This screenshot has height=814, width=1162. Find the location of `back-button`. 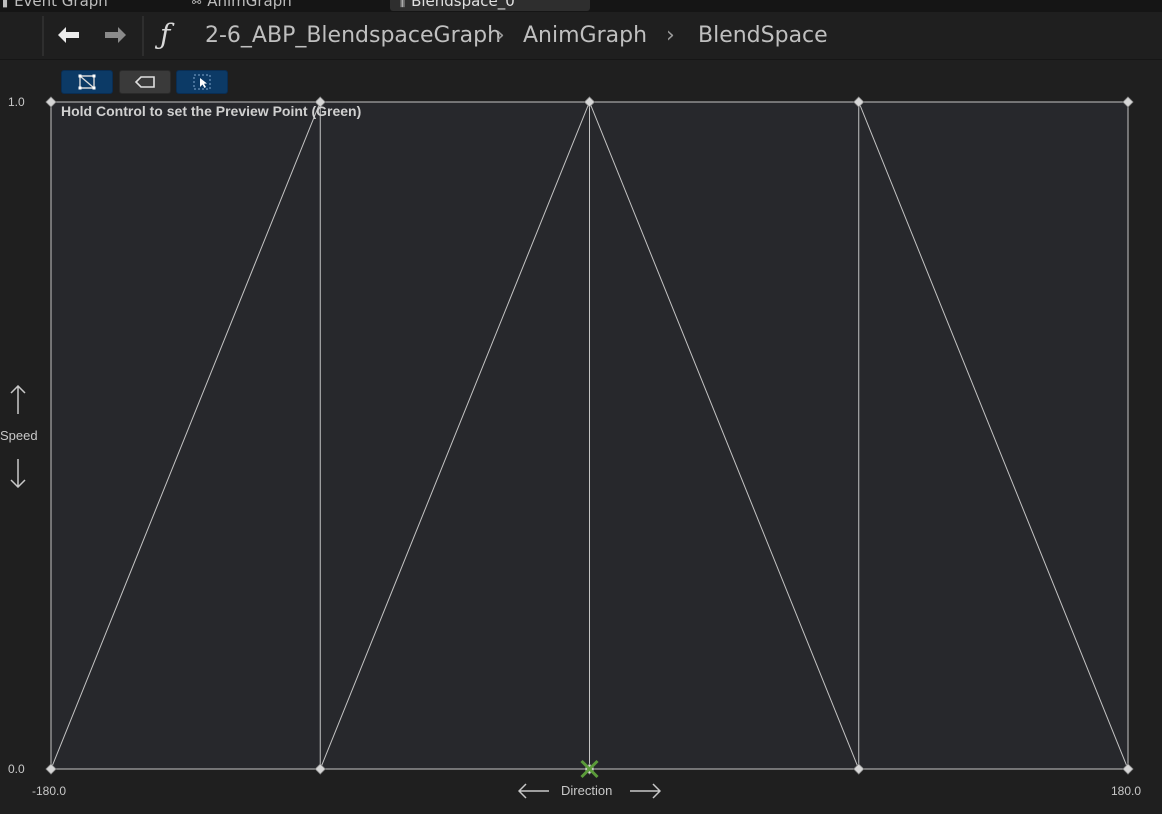

back-button is located at coordinates (68, 35).